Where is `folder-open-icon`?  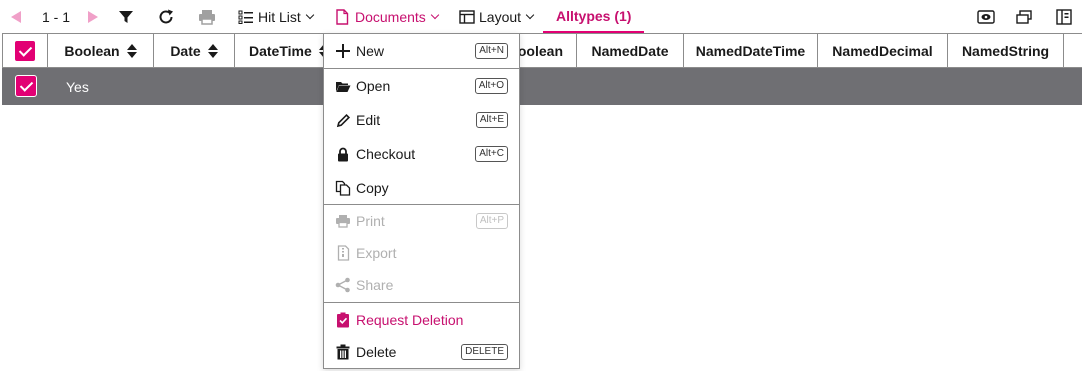
folder-open-icon is located at coordinates (343, 86).